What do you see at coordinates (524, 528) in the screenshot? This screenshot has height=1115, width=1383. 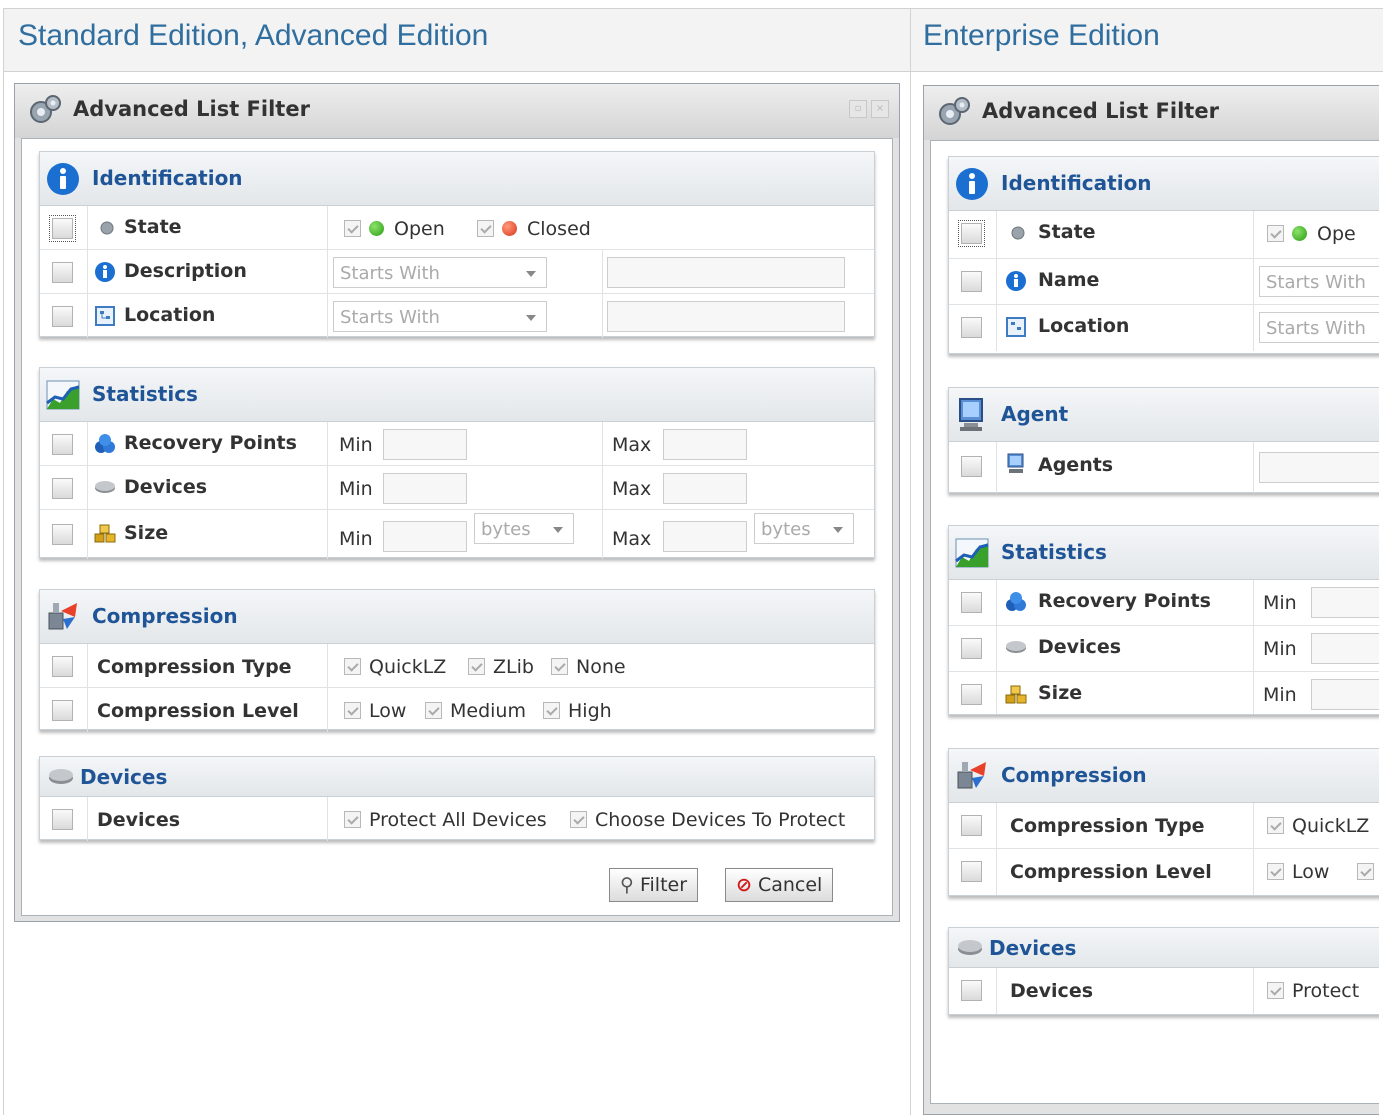 I see `size-min-unit-select: bytes` at bounding box center [524, 528].